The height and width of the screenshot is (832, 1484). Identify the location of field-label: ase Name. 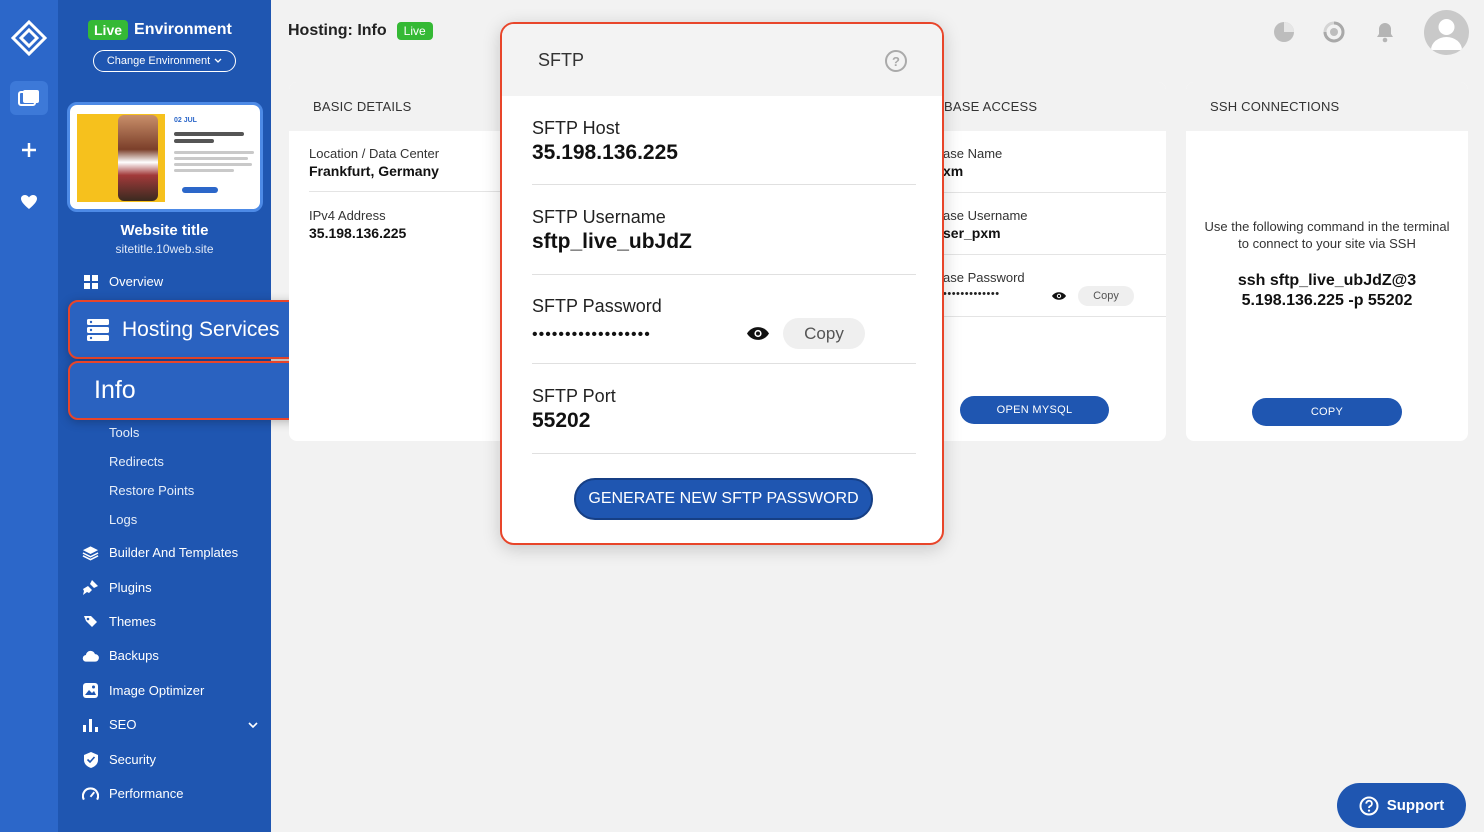
(973, 153).